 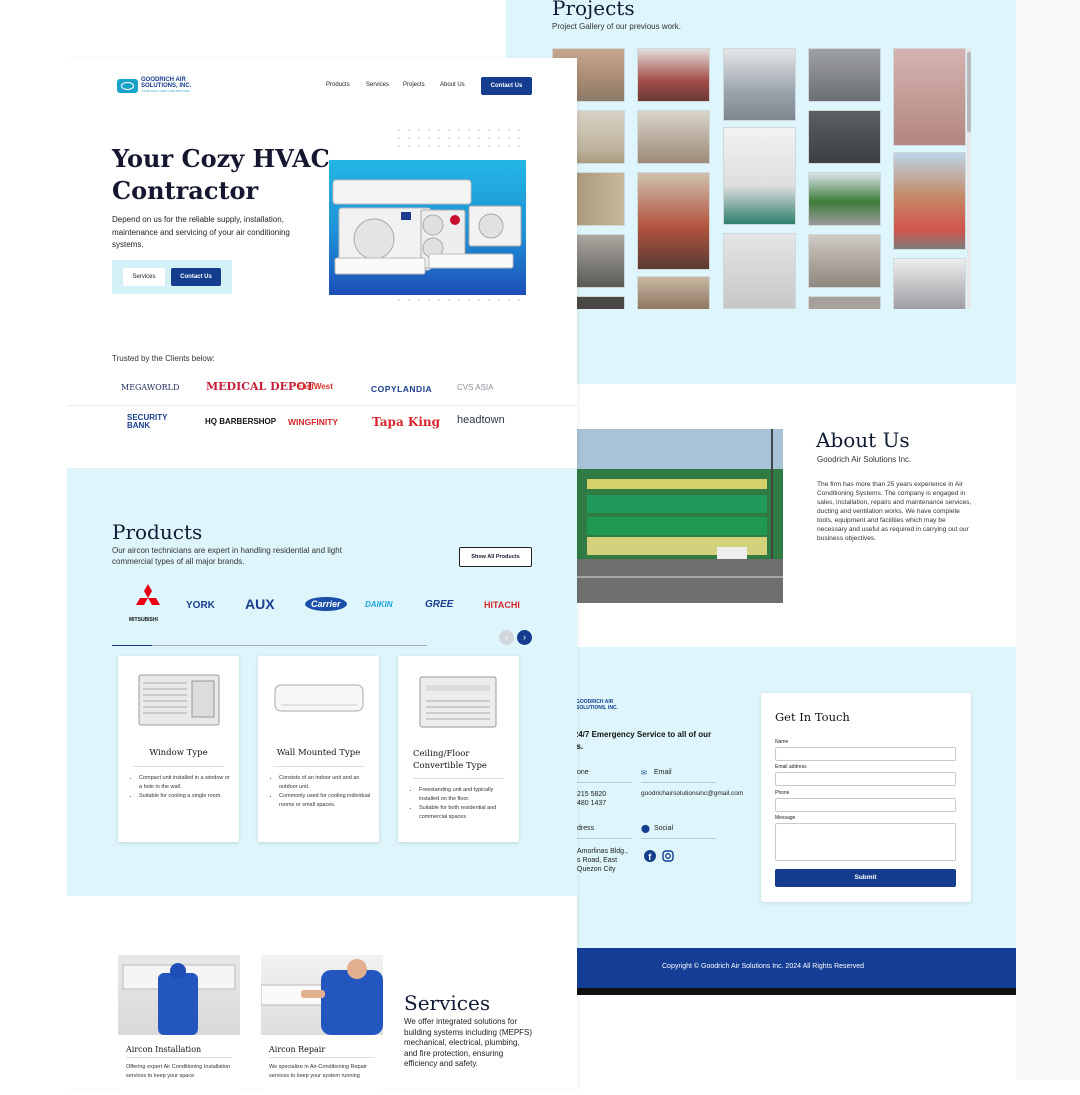 I want to click on message-field, so click(x=865, y=842).